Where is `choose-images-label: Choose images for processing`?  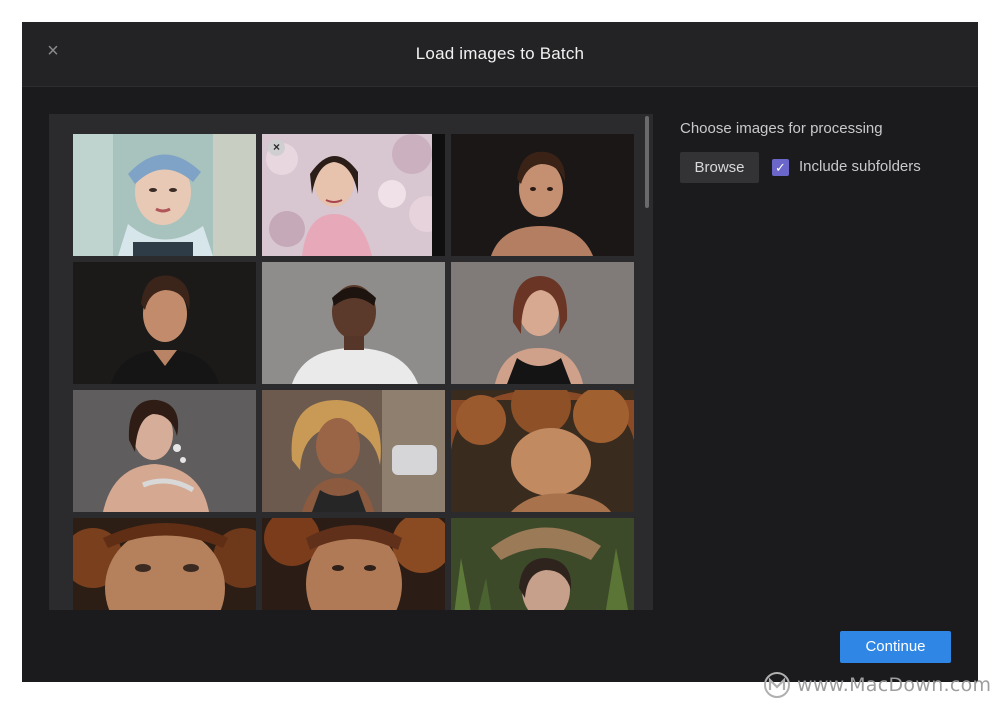
choose-images-label: Choose images for processing is located at coordinates (781, 128).